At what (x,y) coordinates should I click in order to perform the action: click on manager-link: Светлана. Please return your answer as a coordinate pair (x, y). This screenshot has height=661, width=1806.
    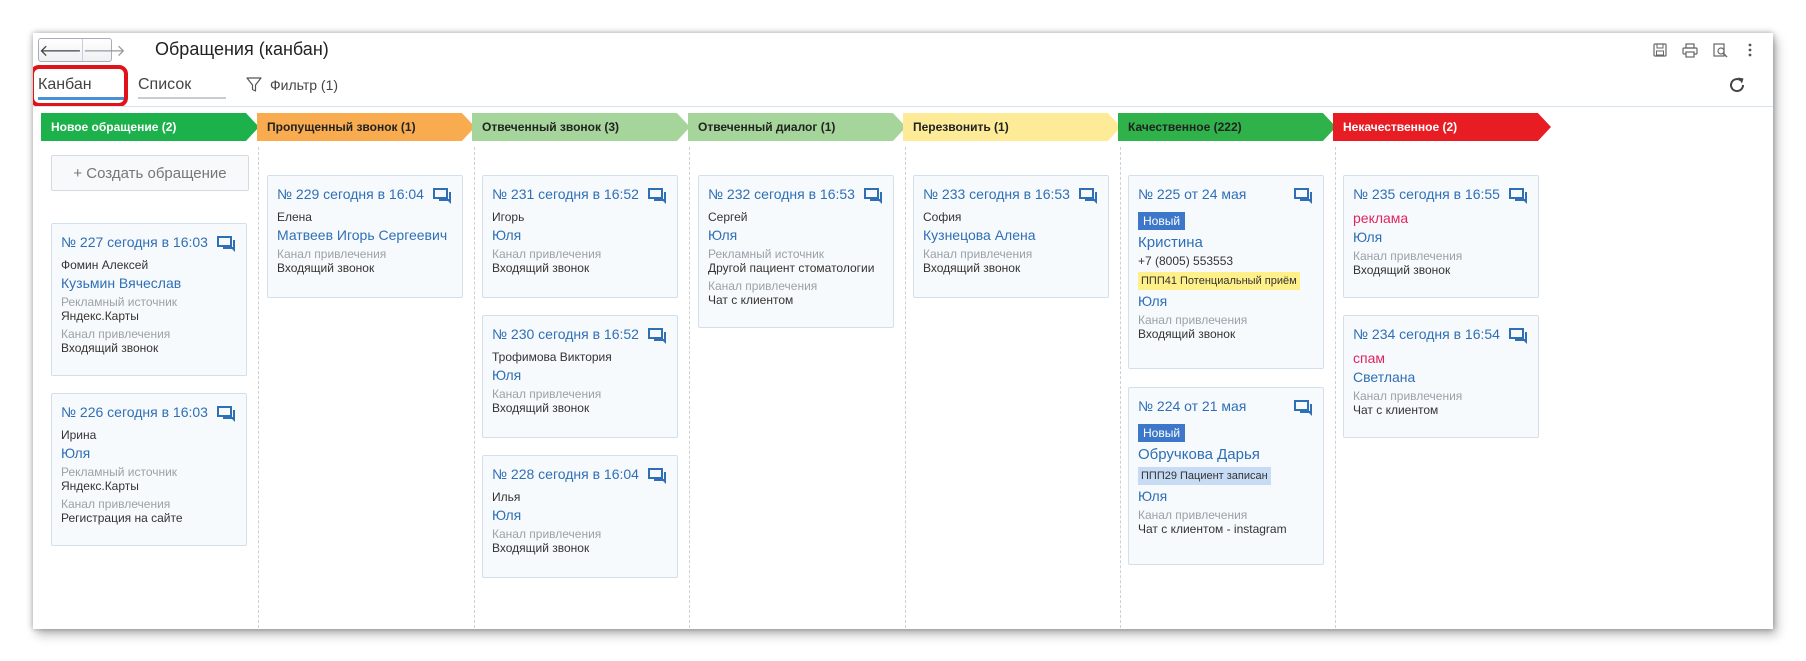
    Looking at the image, I should click on (1441, 377).